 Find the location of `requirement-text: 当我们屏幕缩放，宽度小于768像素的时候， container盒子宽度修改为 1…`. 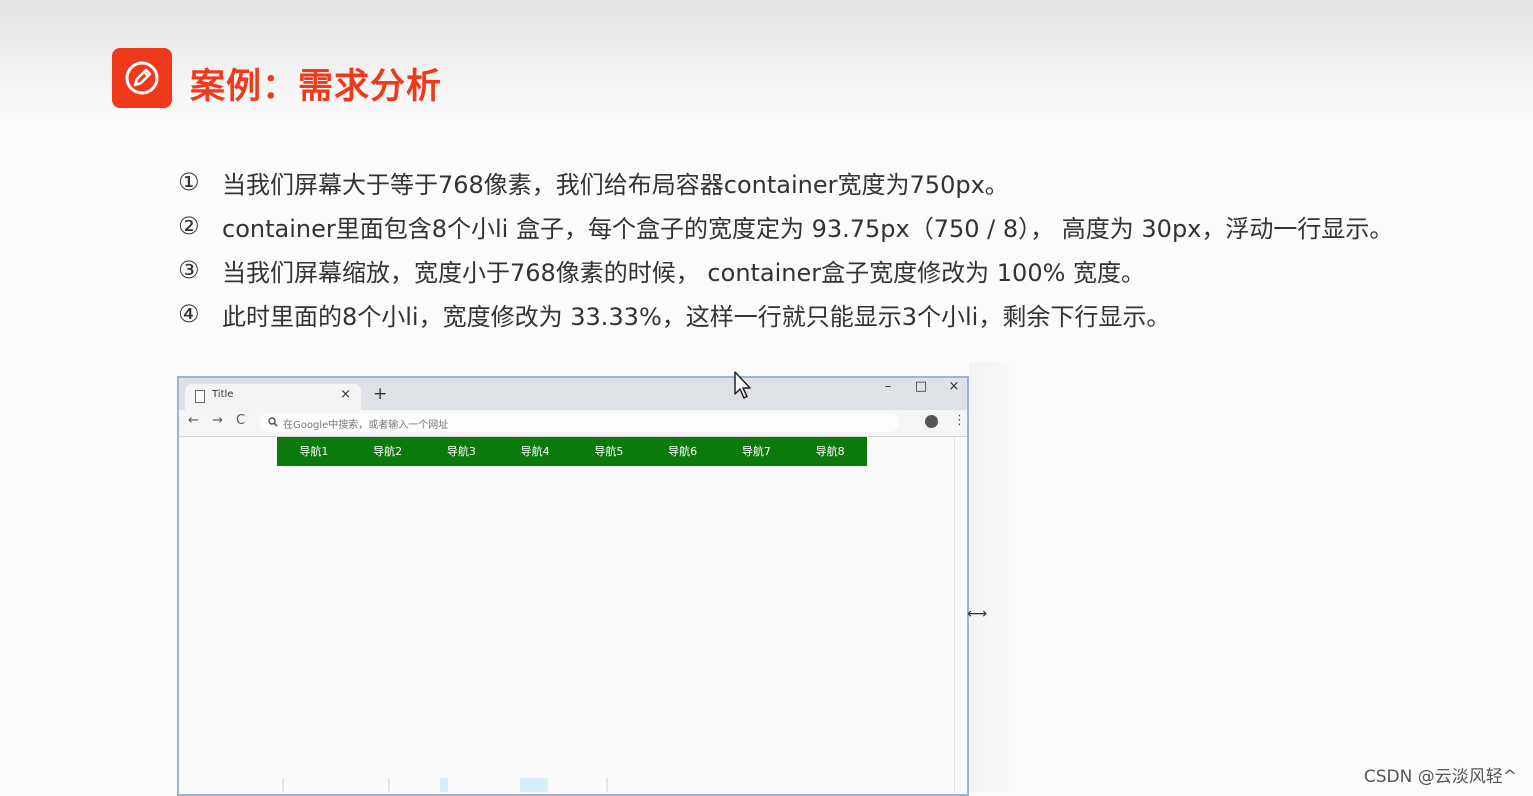

requirement-text: 当我们屏幕缩放，宽度小于768像素的时候， container盒子宽度修改为 1… is located at coordinates (684, 272).